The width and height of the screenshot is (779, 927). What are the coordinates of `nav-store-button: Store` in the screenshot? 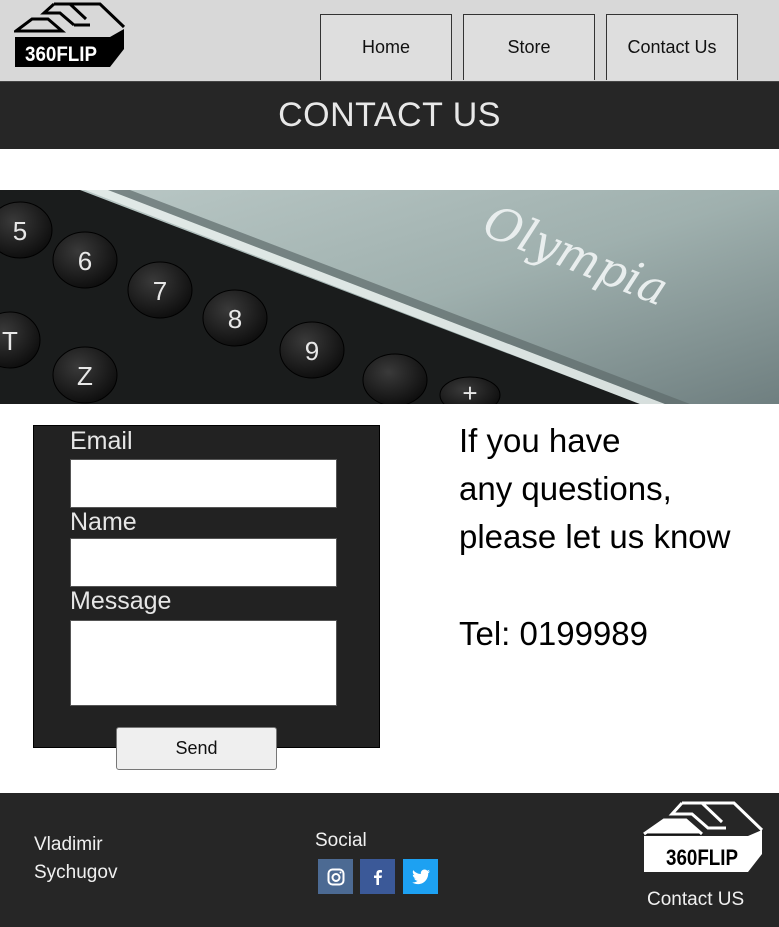 It's located at (529, 47).